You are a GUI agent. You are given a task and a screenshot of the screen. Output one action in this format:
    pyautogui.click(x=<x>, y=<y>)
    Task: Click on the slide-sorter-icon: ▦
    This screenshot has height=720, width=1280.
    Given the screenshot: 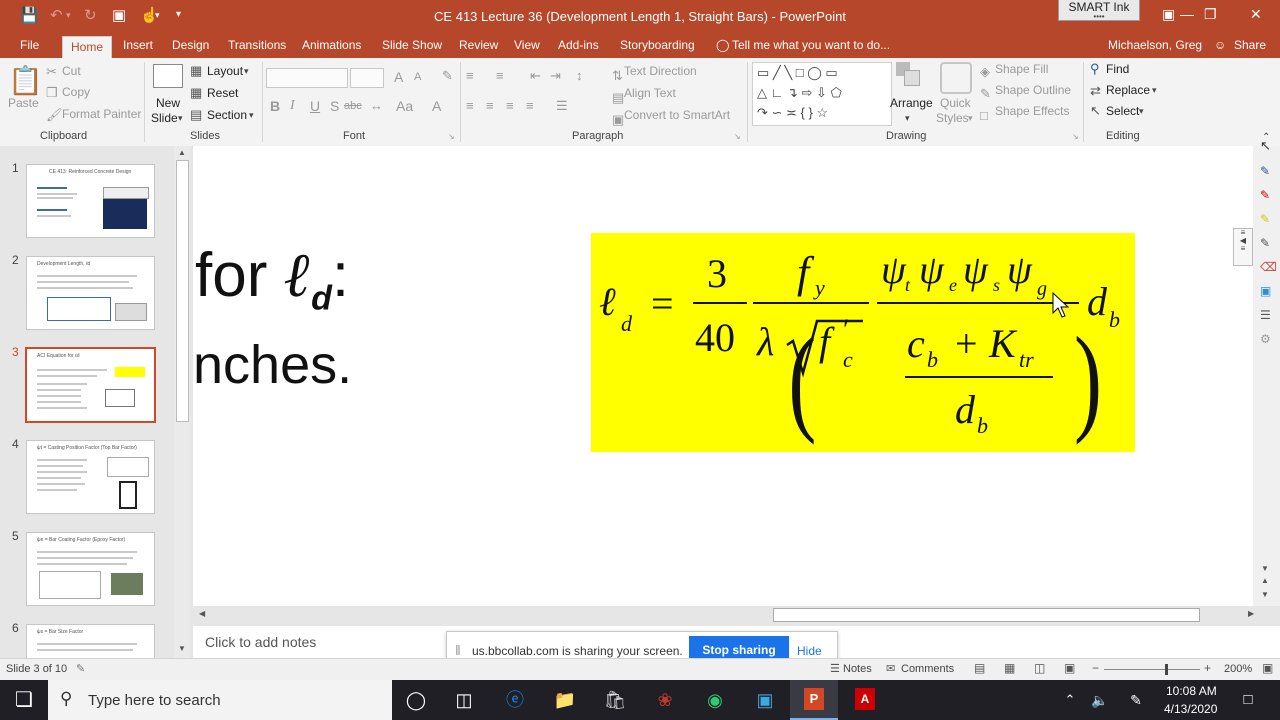 What is the action you would take?
    pyautogui.click(x=1009, y=668)
    